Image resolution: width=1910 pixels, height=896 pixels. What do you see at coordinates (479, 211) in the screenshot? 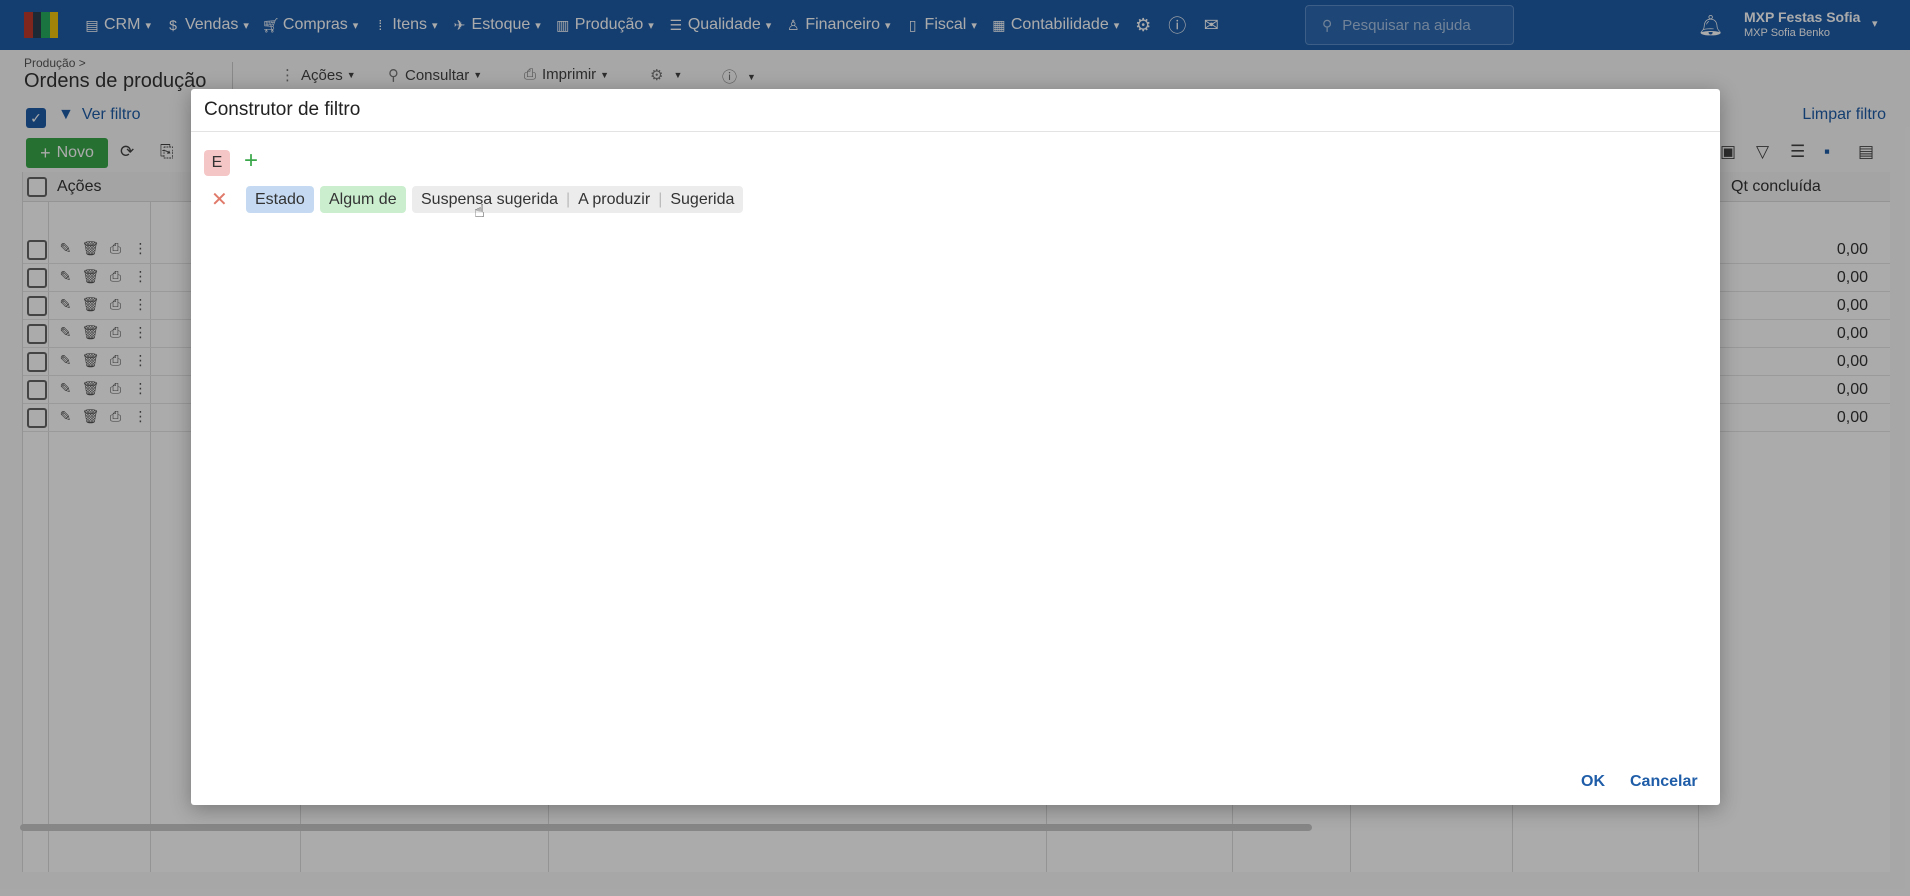
I see `hand-cursor-icon: ☝` at bounding box center [479, 211].